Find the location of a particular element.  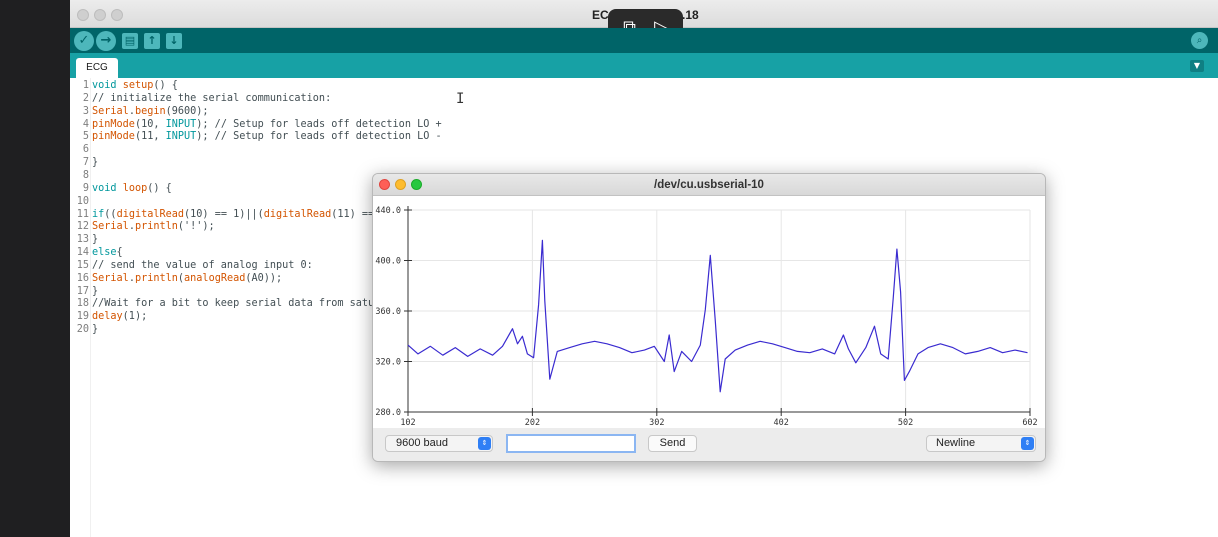

toolbar: ✓ → ▤ ↑ ↓ ⌕ is located at coordinates (644, 40).